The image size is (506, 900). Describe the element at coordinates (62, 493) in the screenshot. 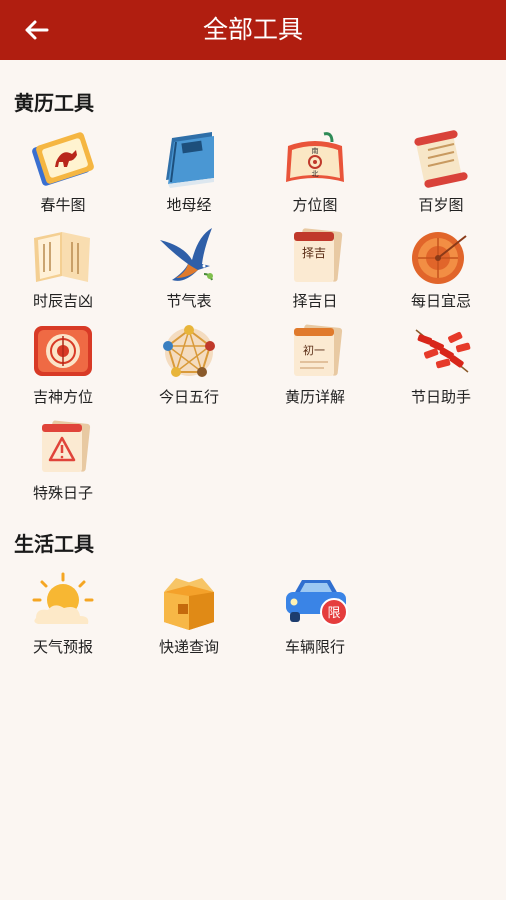

I see `tool-label: 特殊日子` at that location.